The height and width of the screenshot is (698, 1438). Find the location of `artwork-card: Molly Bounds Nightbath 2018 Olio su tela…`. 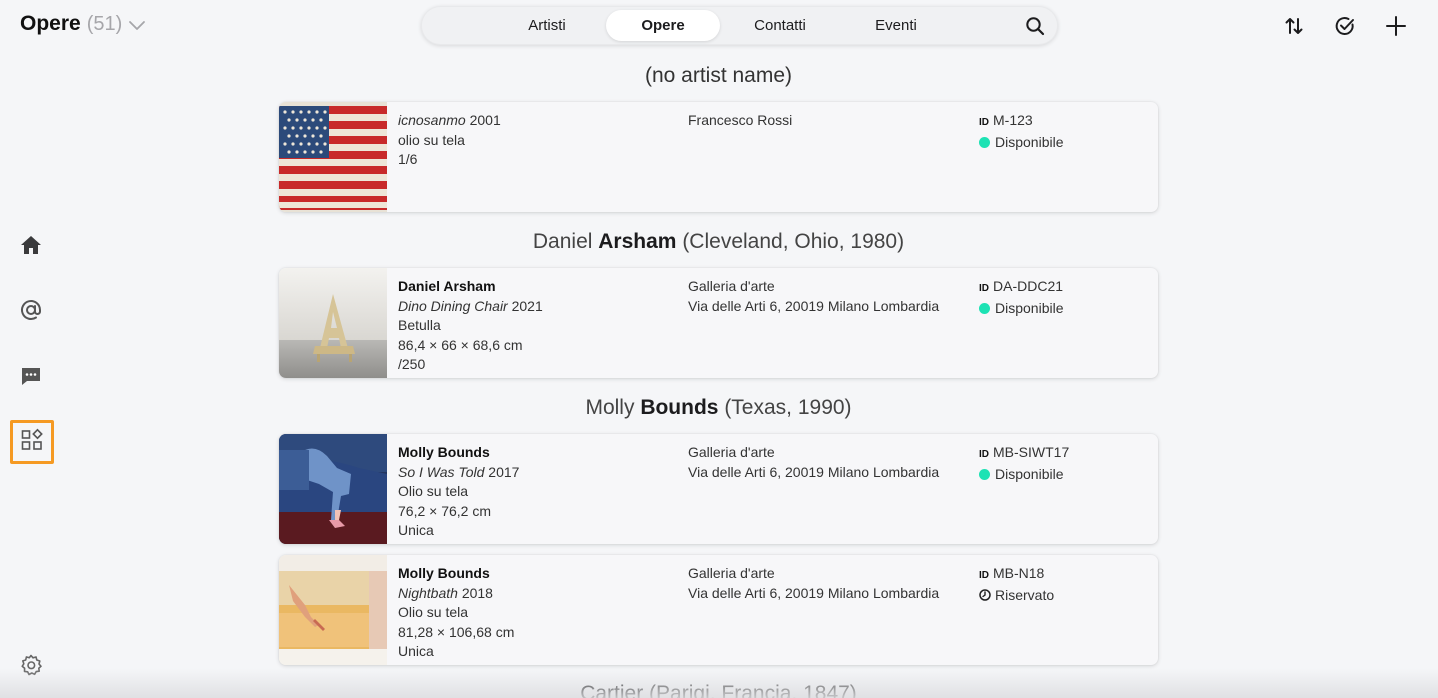

artwork-card: Molly Bounds Nightbath 2018 Olio su tela… is located at coordinates (718, 610).